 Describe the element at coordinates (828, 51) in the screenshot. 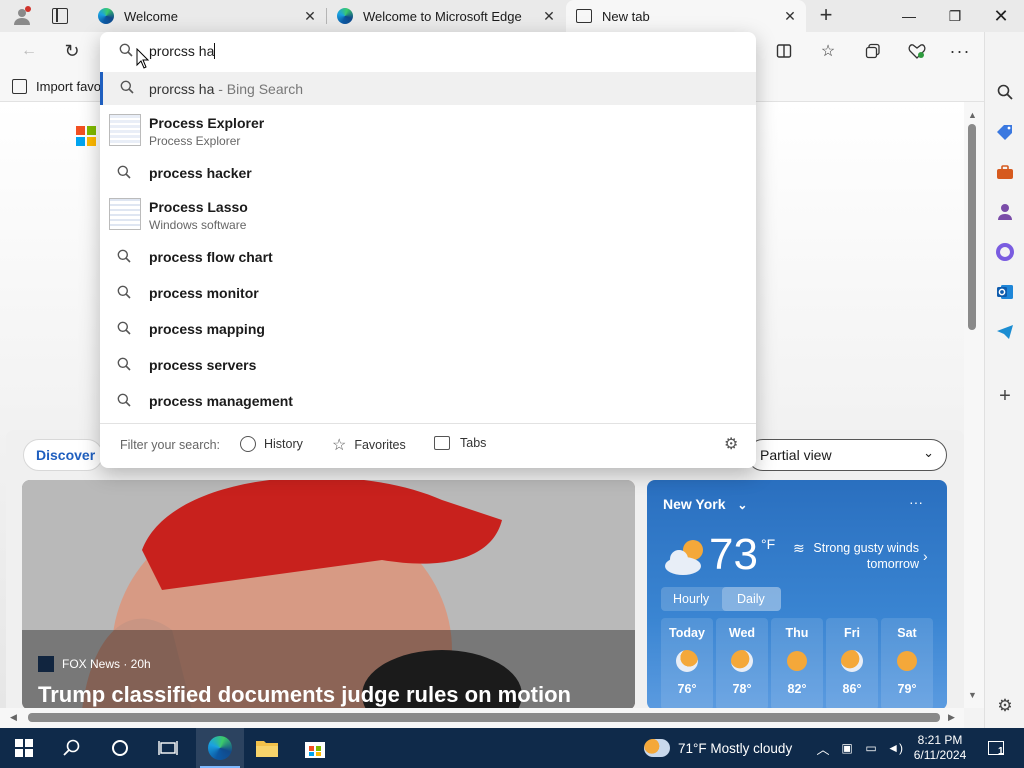

I see `favorites-star-icon: ☆` at that location.